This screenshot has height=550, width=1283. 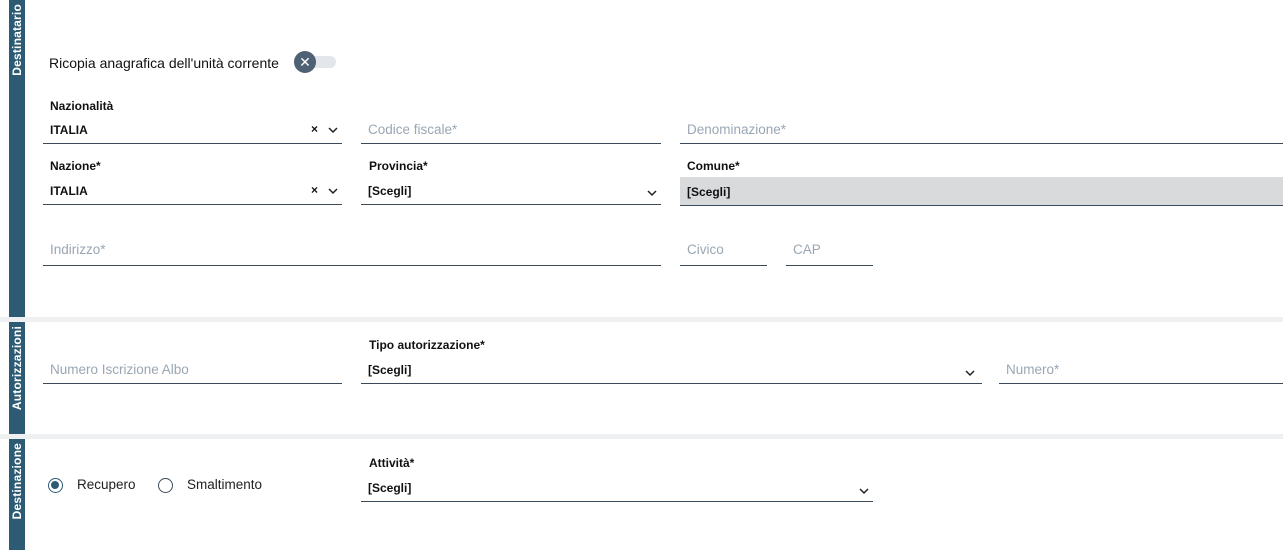 I want to click on provincia-label: Provincia*, so click(x=398, y=166).